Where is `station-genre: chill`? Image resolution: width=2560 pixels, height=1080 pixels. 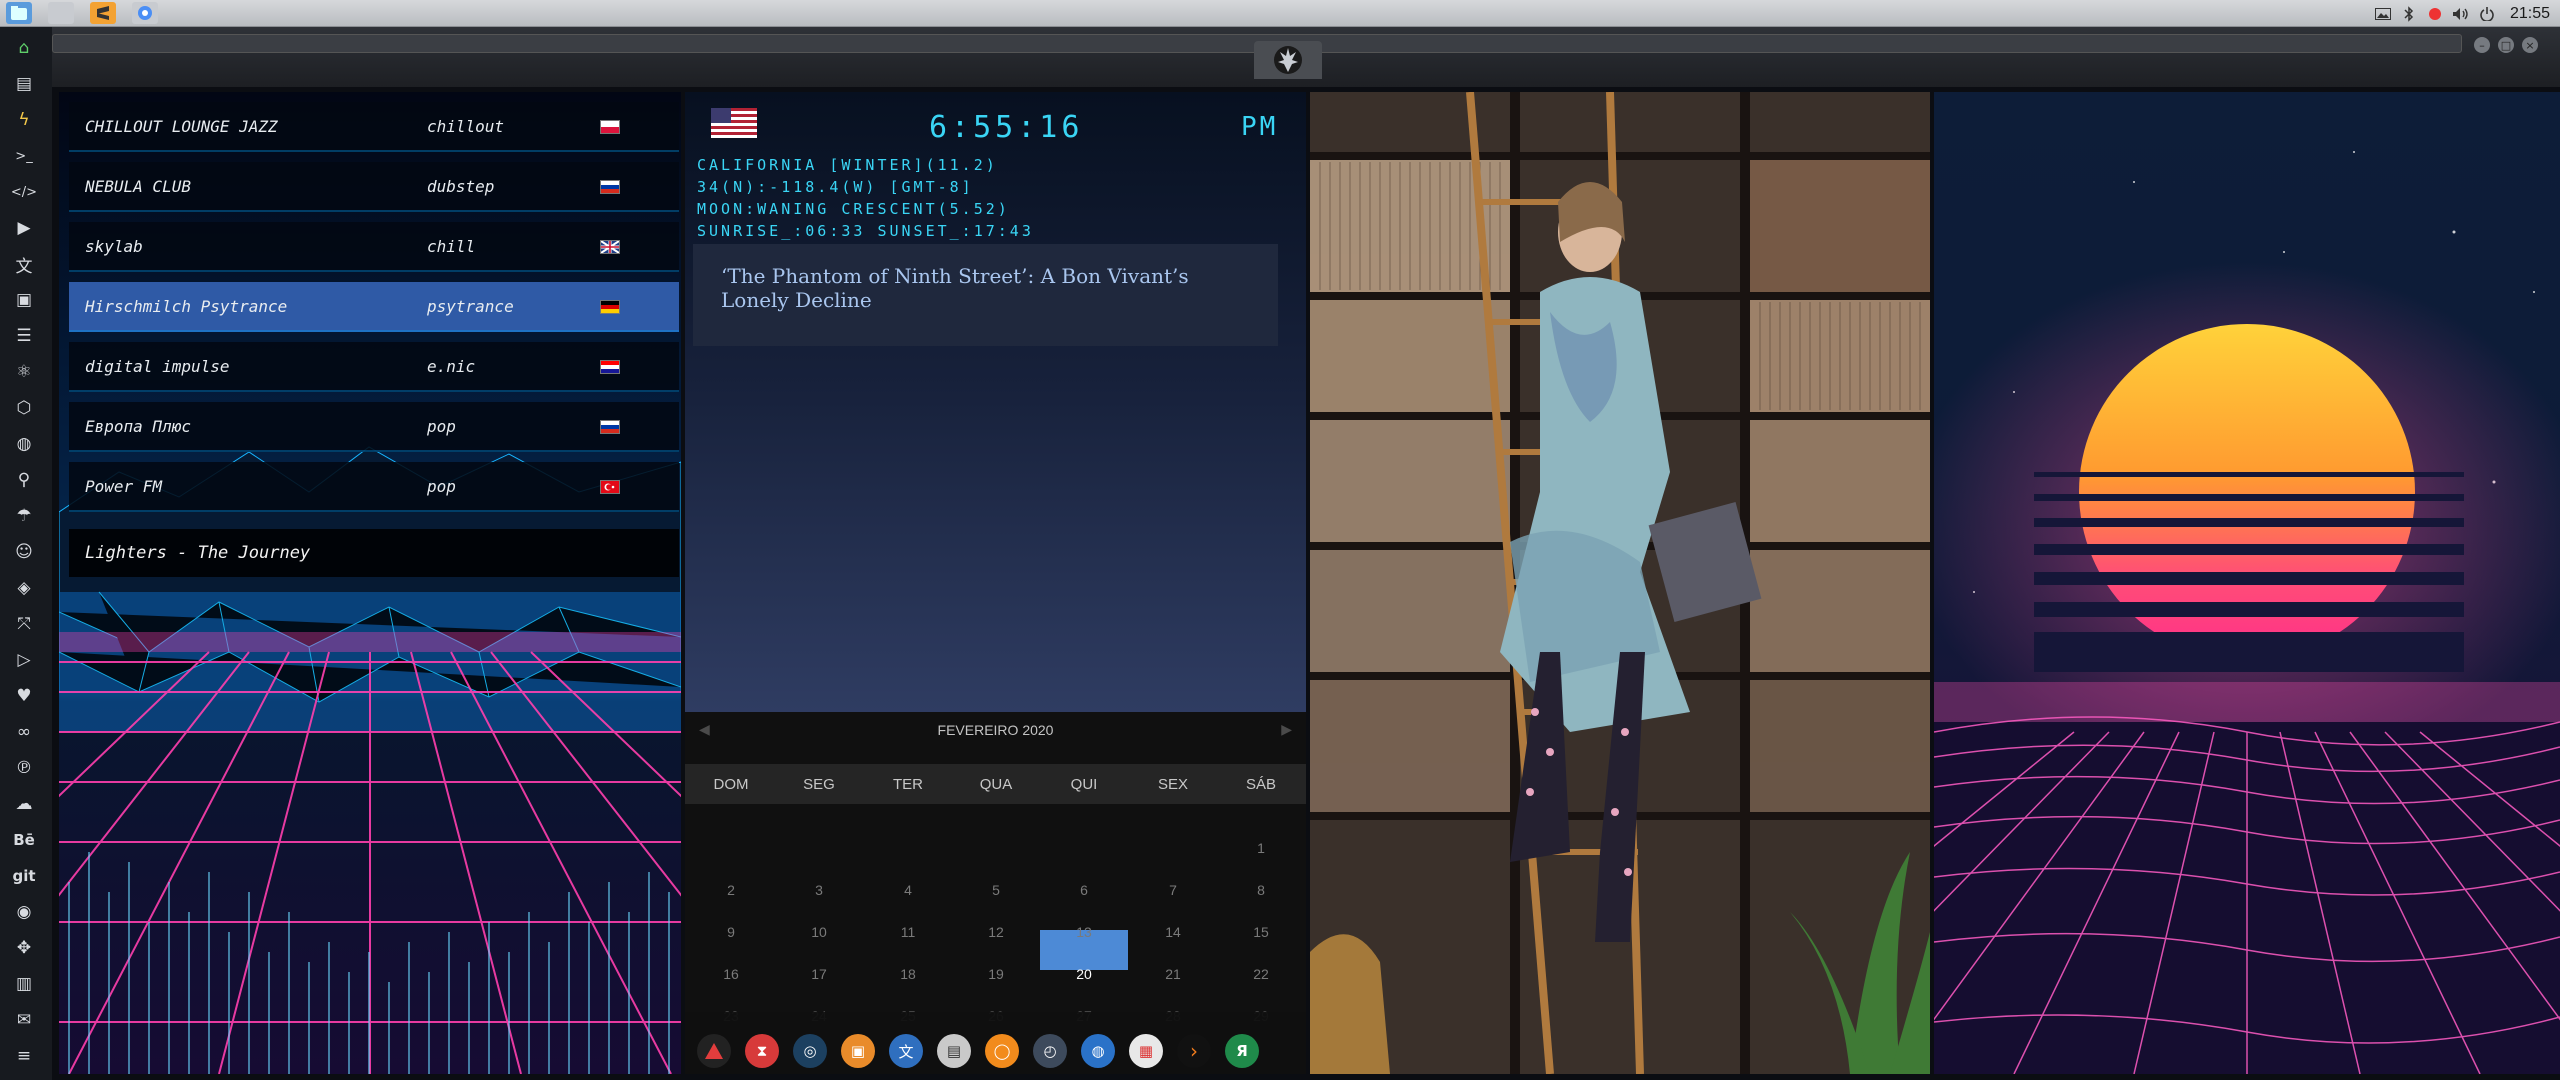
station-genre: chill is located at coordinates (451, 246).